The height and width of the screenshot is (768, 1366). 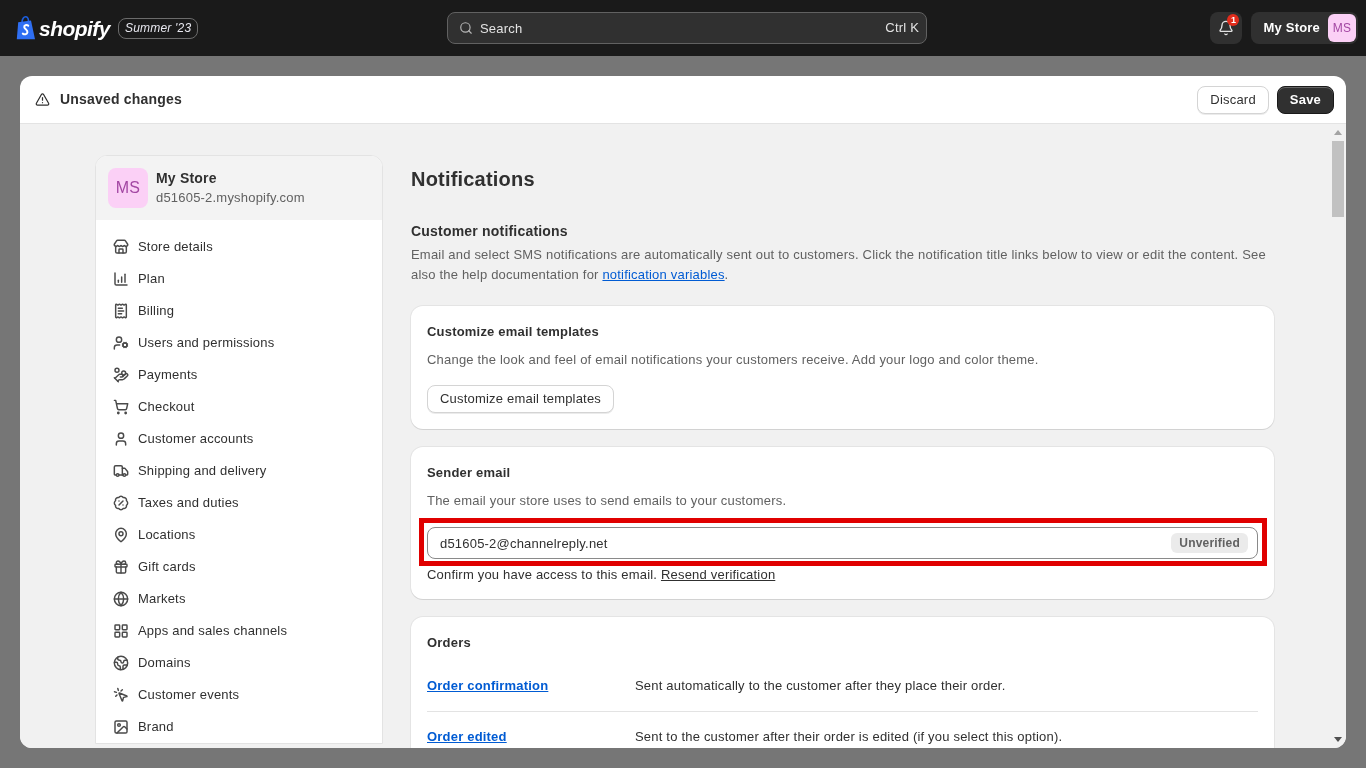 I want to click on notification-count: 1, so click(x=1233, y=20).